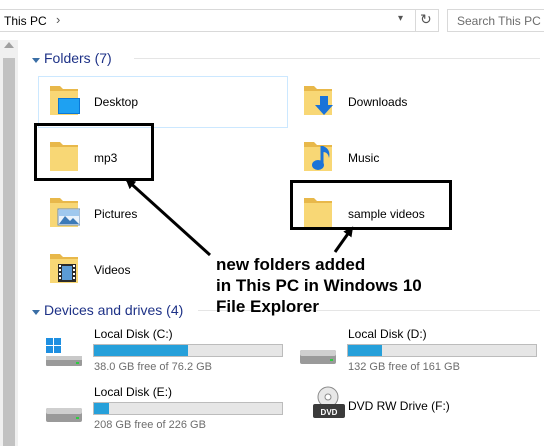 This screenshot has height=446, width=544. I want to click on annotation-line: new folders added, so click(291, 264).